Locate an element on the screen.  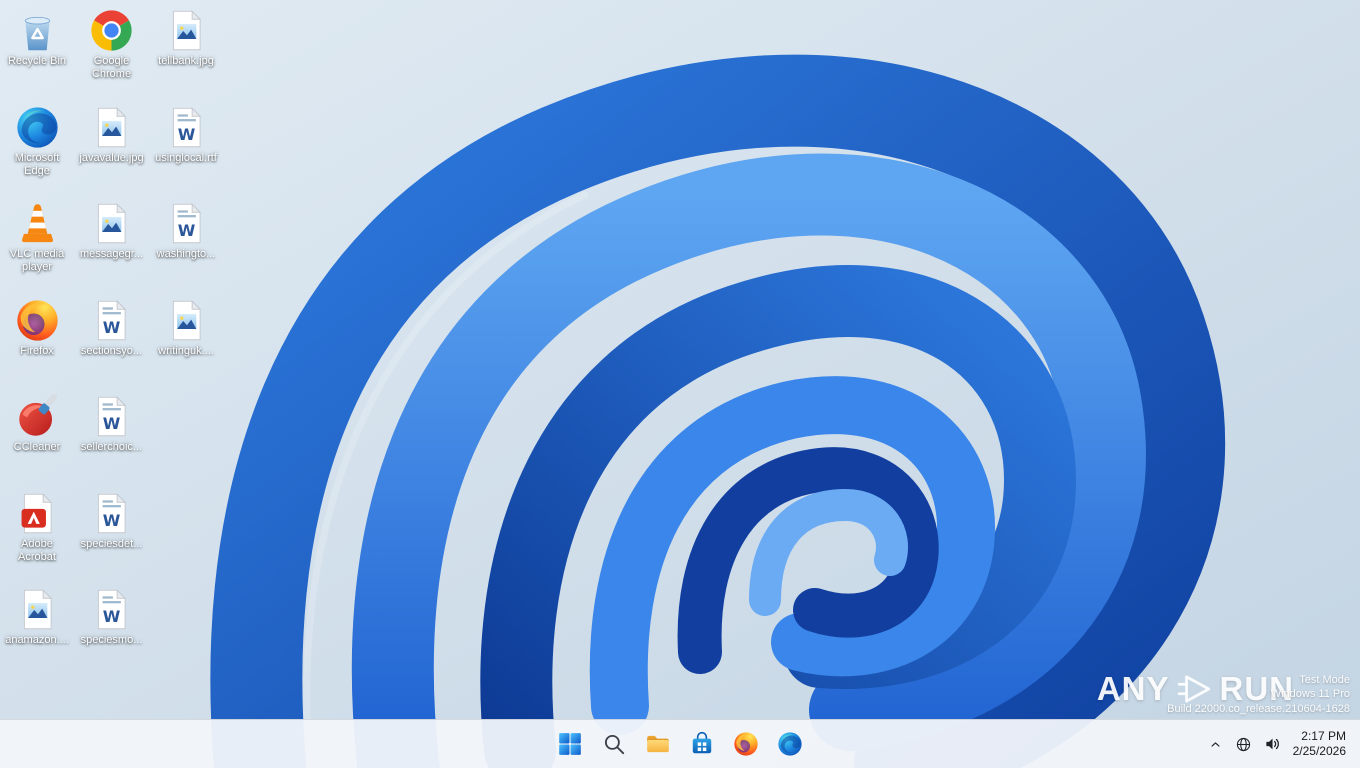
desktop-icon-tellbank-jpg: tellbank.jpg is located at coordinates (186, 54).